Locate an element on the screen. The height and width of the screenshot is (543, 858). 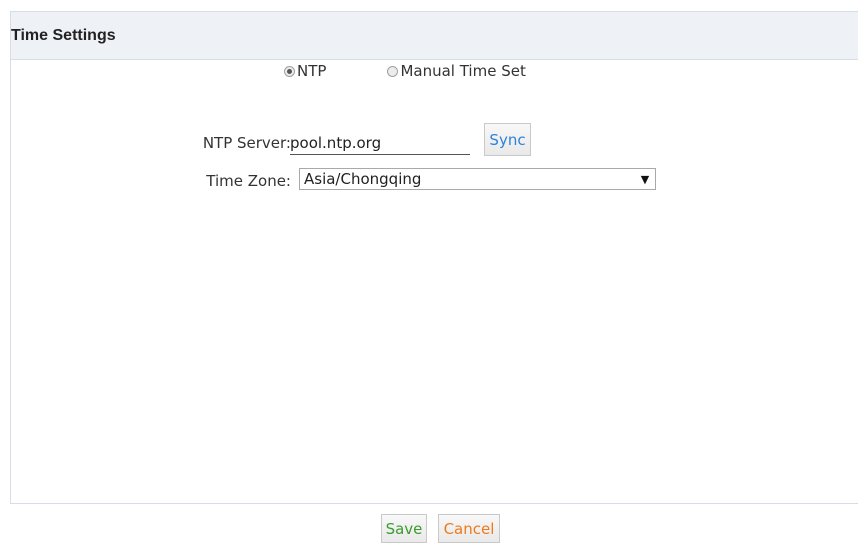
ntp-radio-label: NTP is located at coordinates (312, 71).